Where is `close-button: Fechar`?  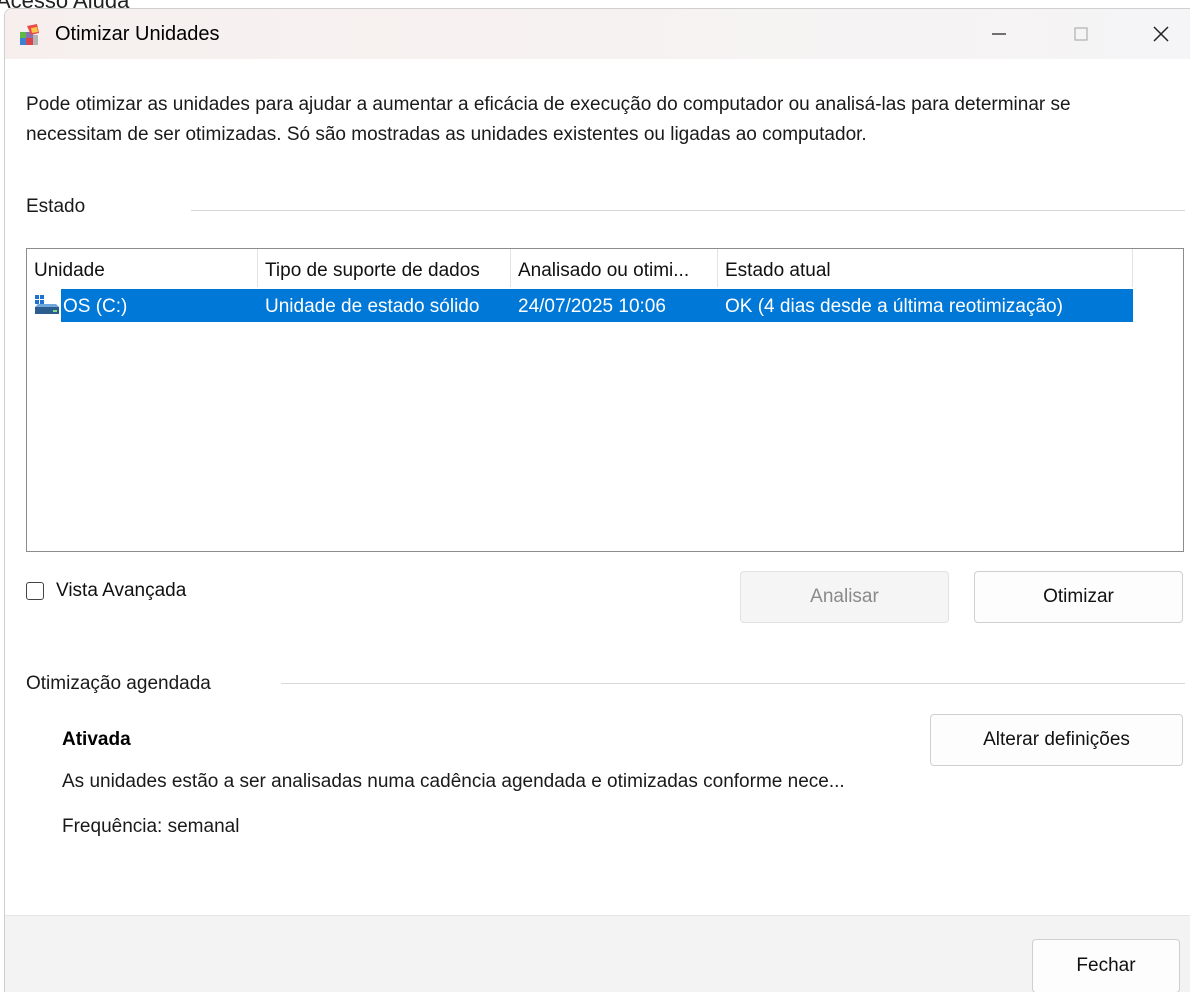 close-button: Fechar is located at coordinates (1106, 965).